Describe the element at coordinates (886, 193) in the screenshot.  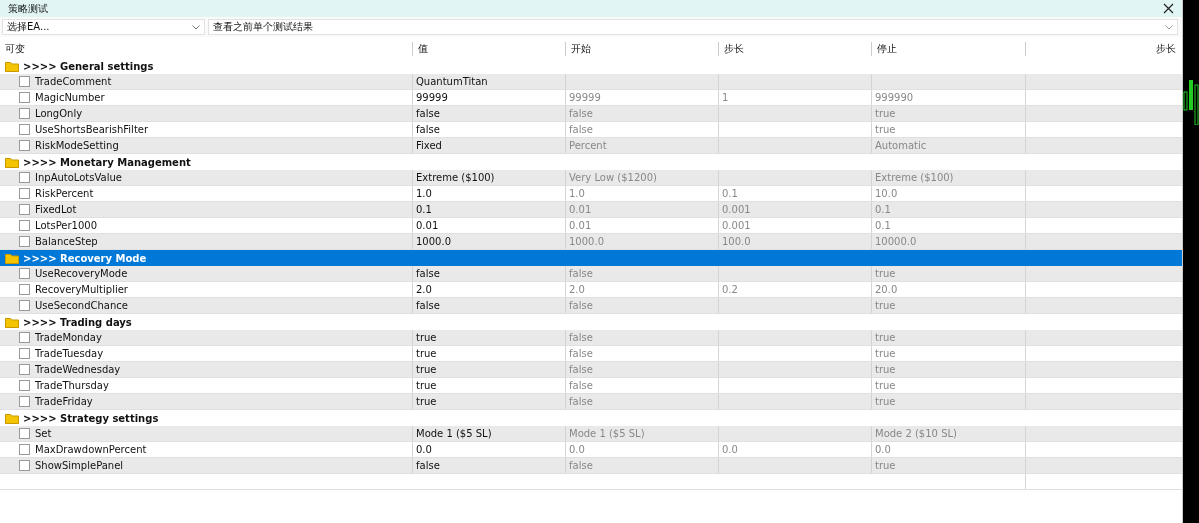
I see `stop-cell: 10.0` at that location.